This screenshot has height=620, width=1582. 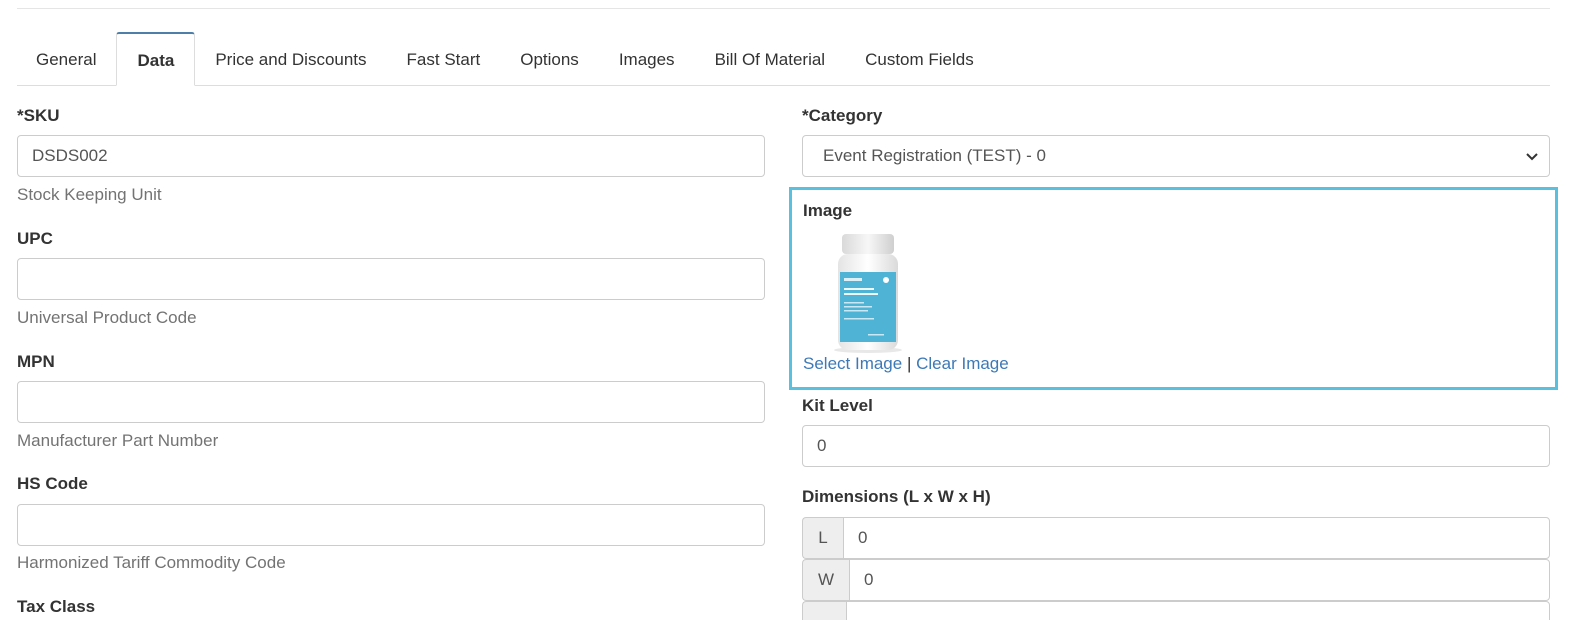 I want to click on upc-help-text: Universal Product Code, so click(x=107, y=317).